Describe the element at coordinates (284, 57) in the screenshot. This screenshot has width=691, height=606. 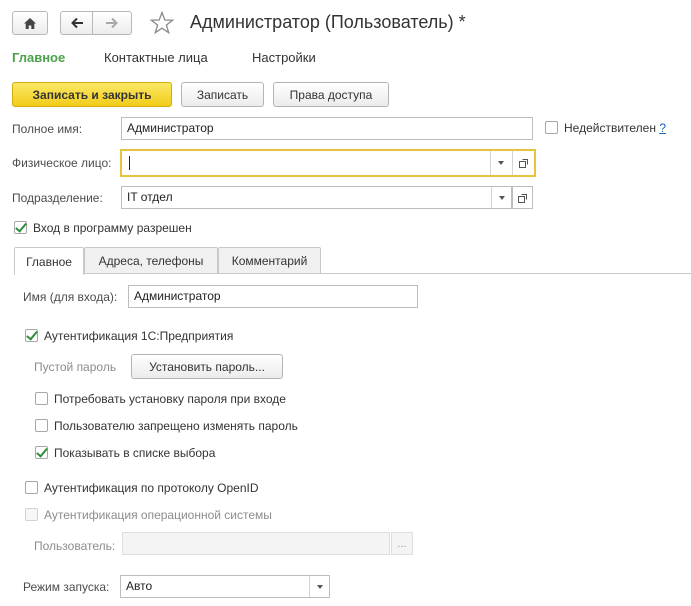
I see `nav-settings: Настройки` at that location.